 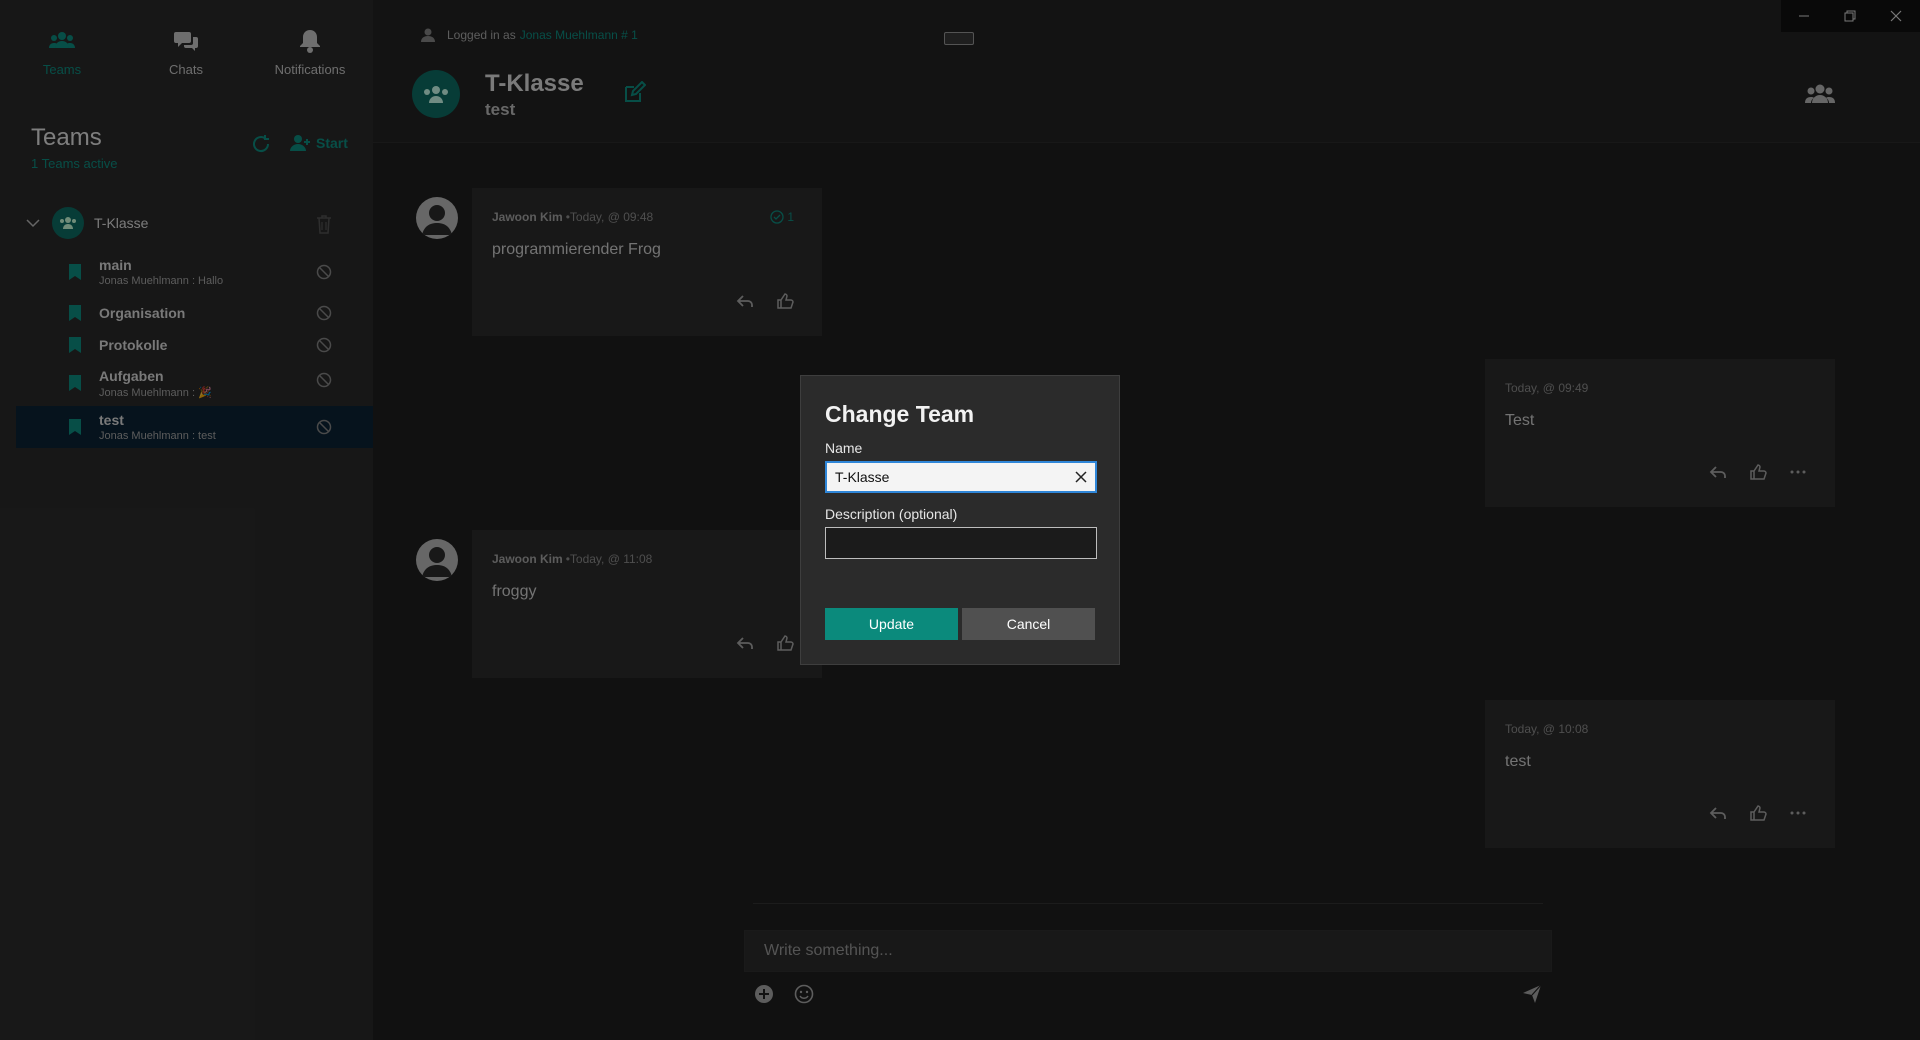 I want to click on description-input, so click(x=961, y=543).